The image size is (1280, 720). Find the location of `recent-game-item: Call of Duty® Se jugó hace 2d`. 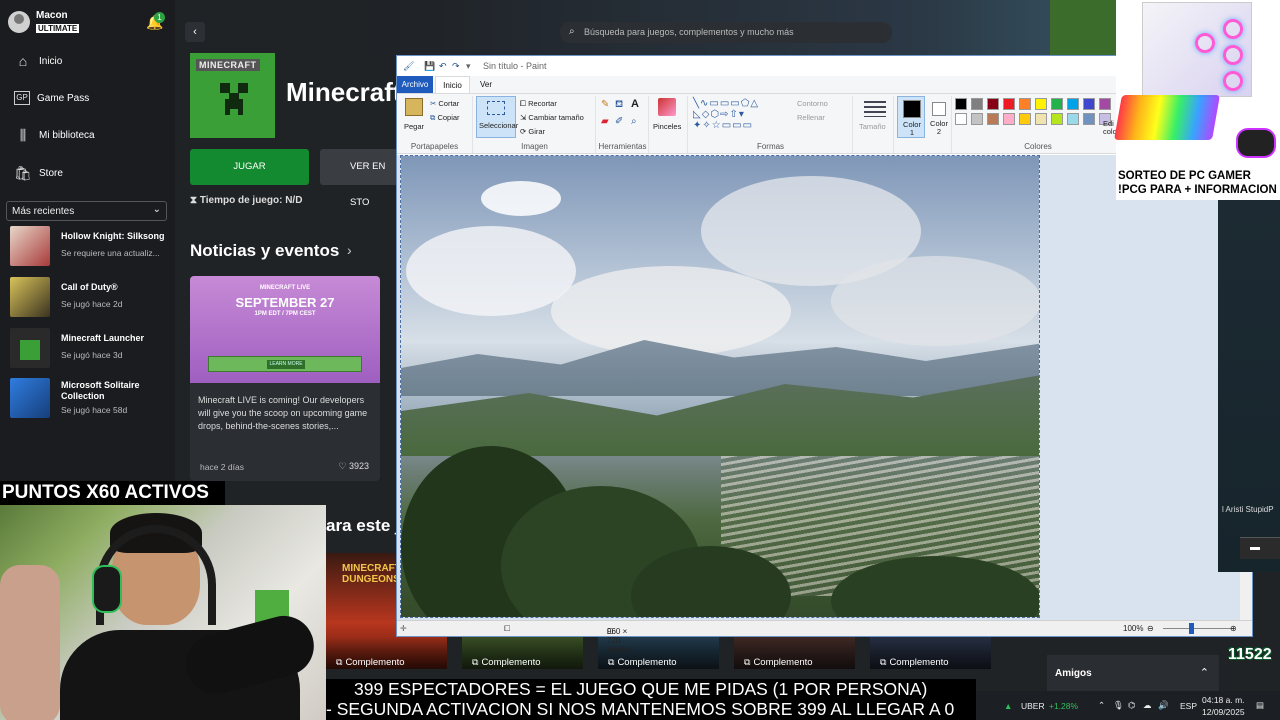

recent-game-item: Call of Duty® Se jugó hace 2d is located at coordinates (90, 297).